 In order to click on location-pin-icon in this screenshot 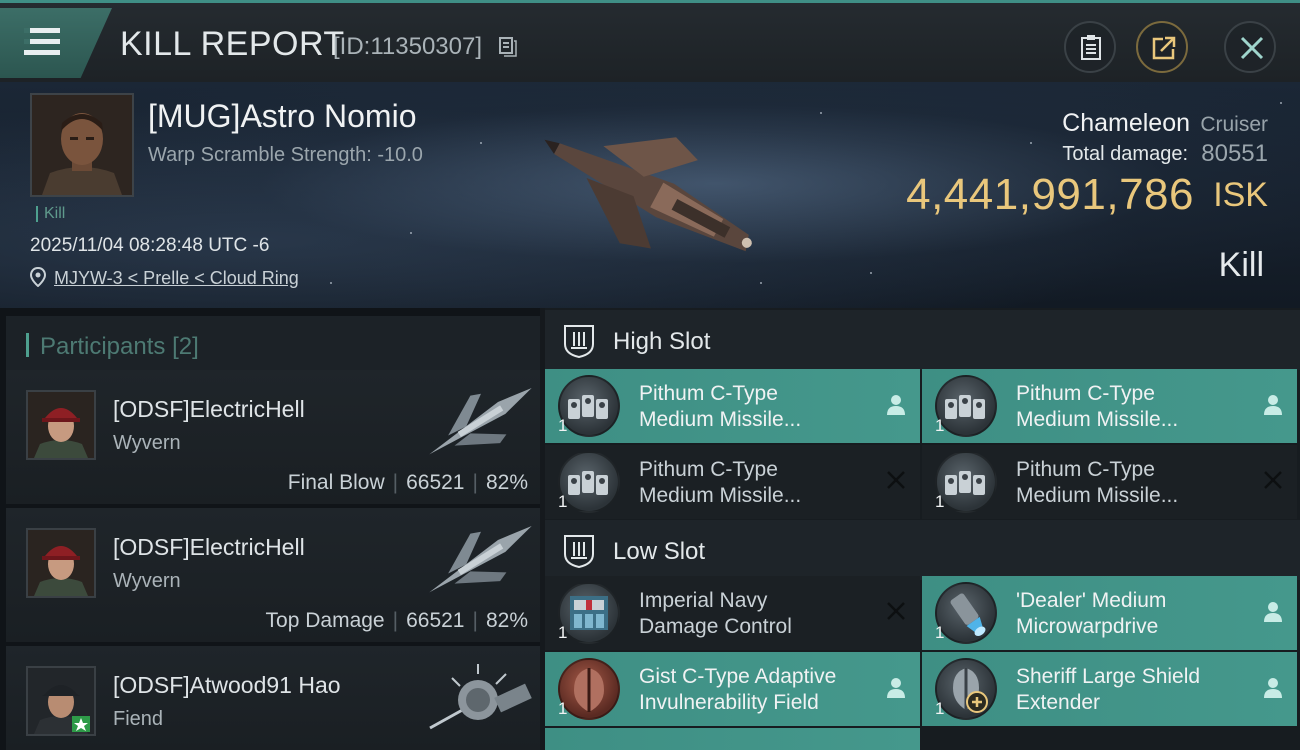, I will do `click(38, 277)`.